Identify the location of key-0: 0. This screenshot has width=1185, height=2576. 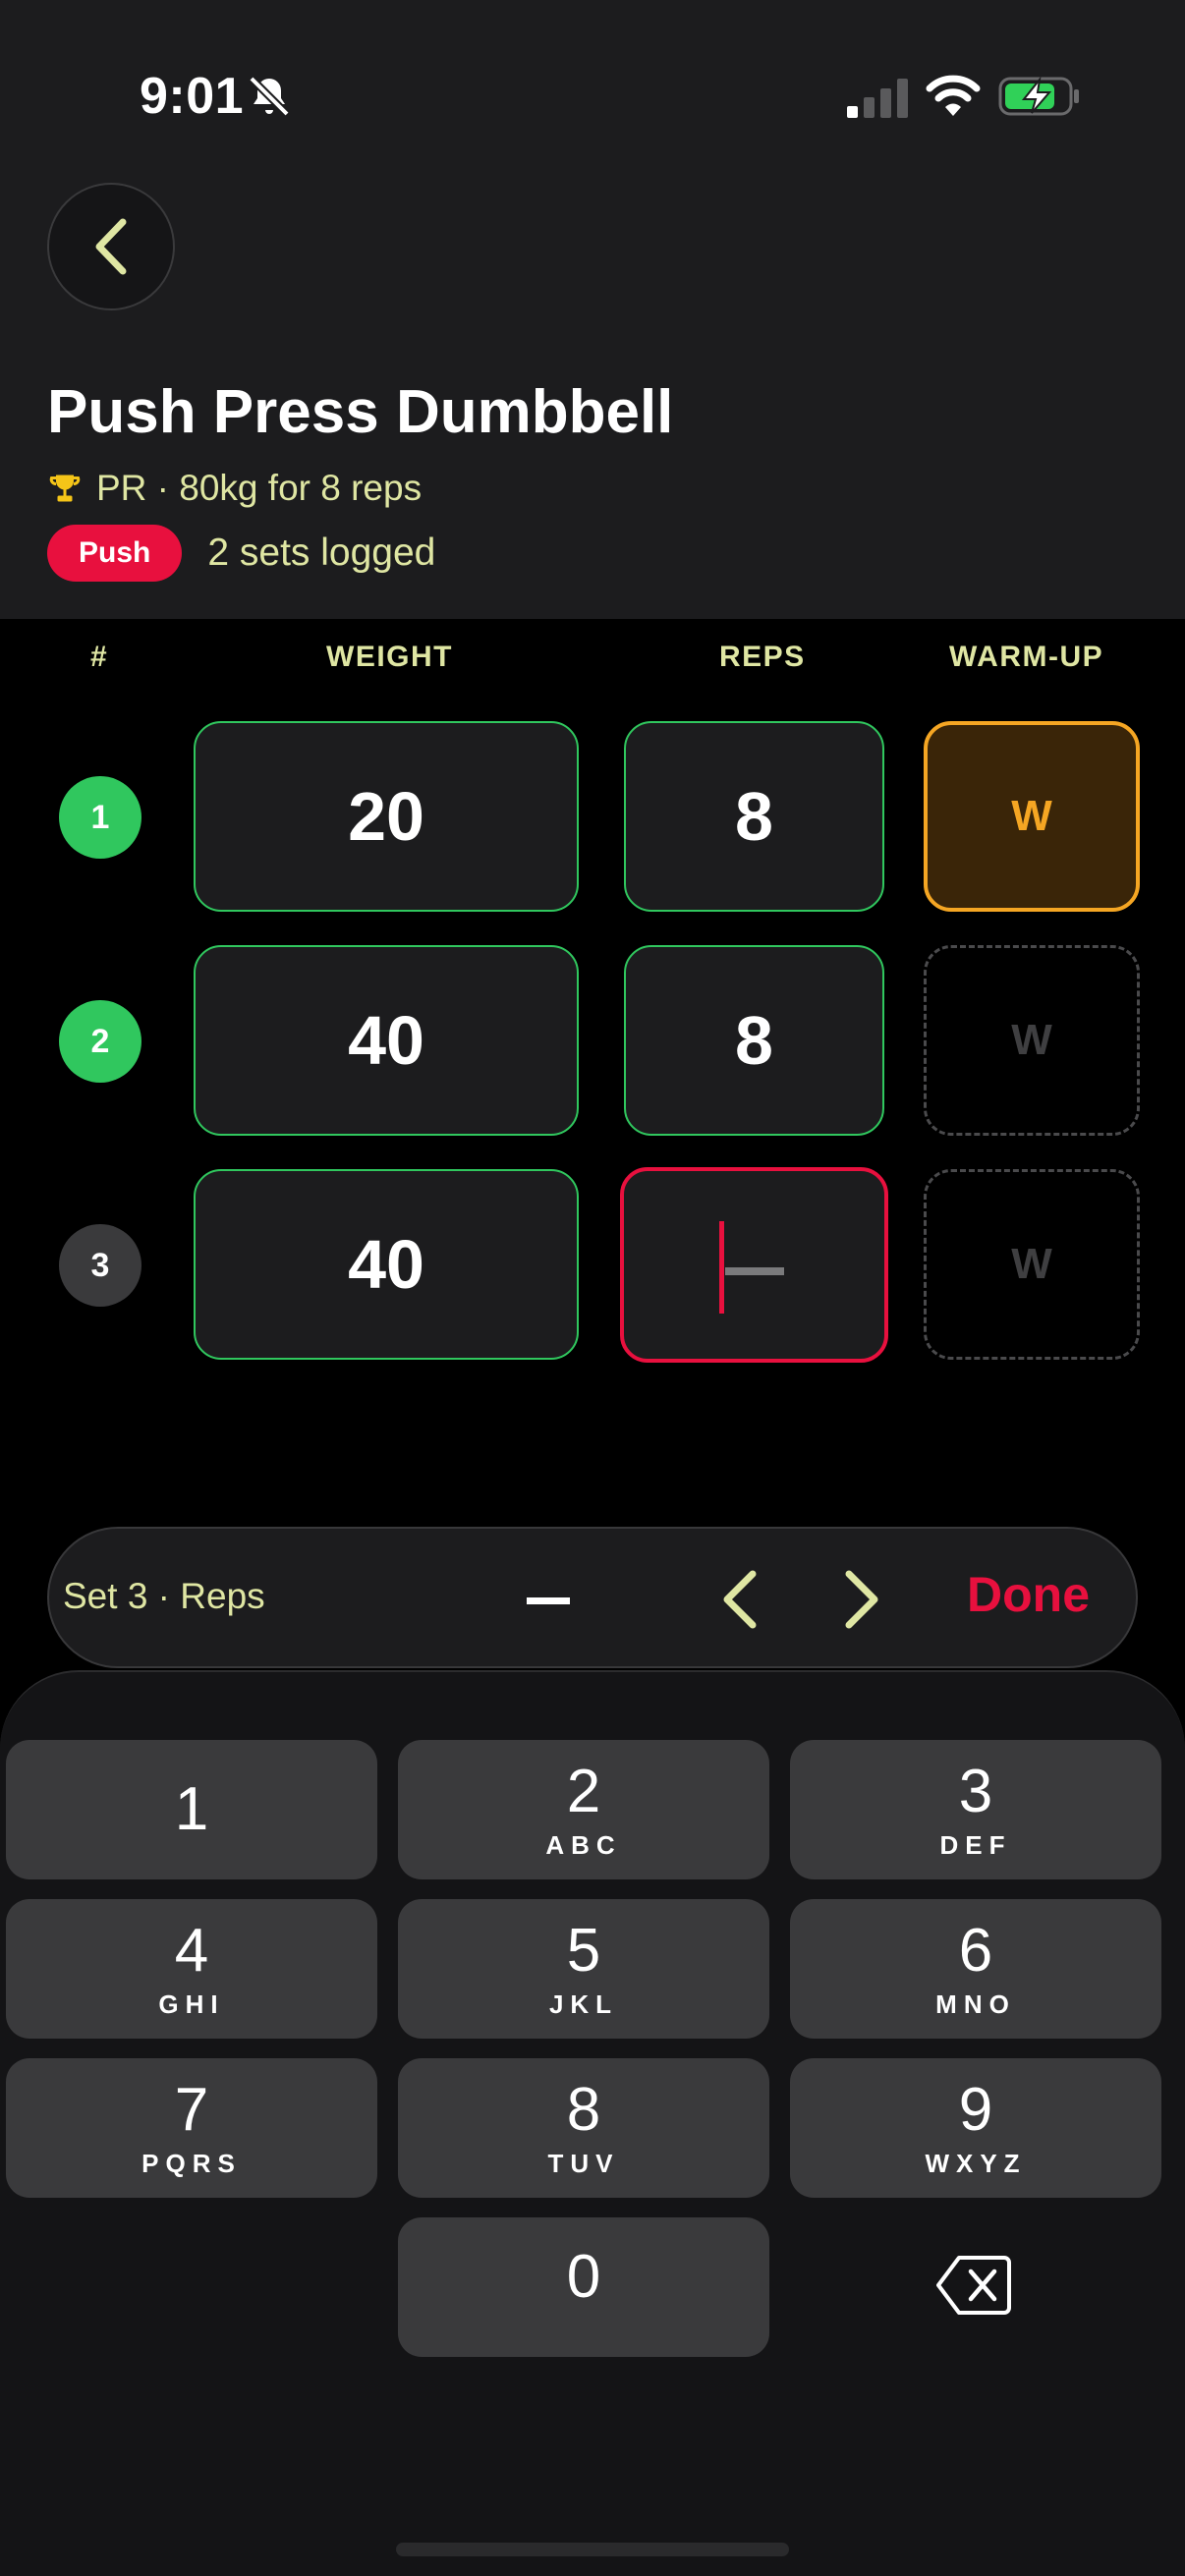
(583, 2287).